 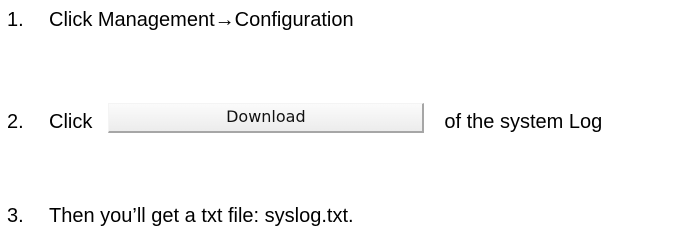 What do you see at coordinates (132, 20) in the screenshot?
I see `step-text: Click Management` at bounding box center [132, 20].